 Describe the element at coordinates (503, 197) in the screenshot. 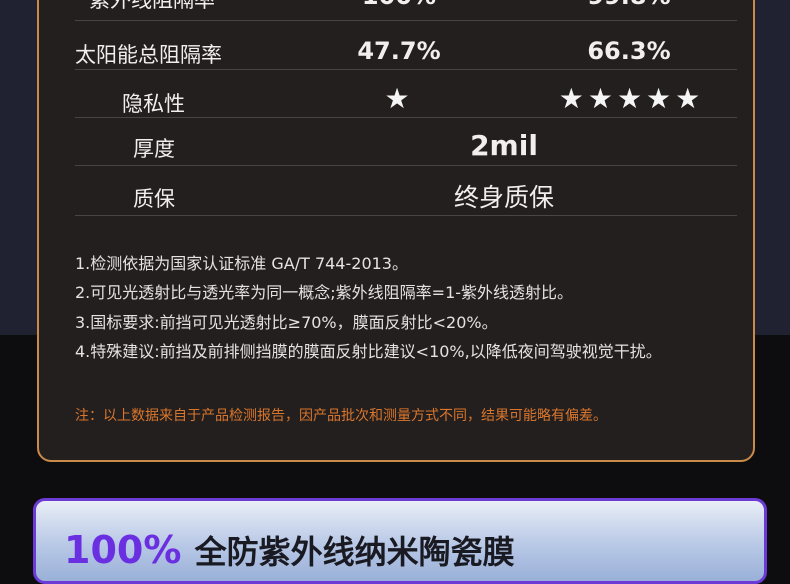

I see `warranty-value: 终身质保` at that location.